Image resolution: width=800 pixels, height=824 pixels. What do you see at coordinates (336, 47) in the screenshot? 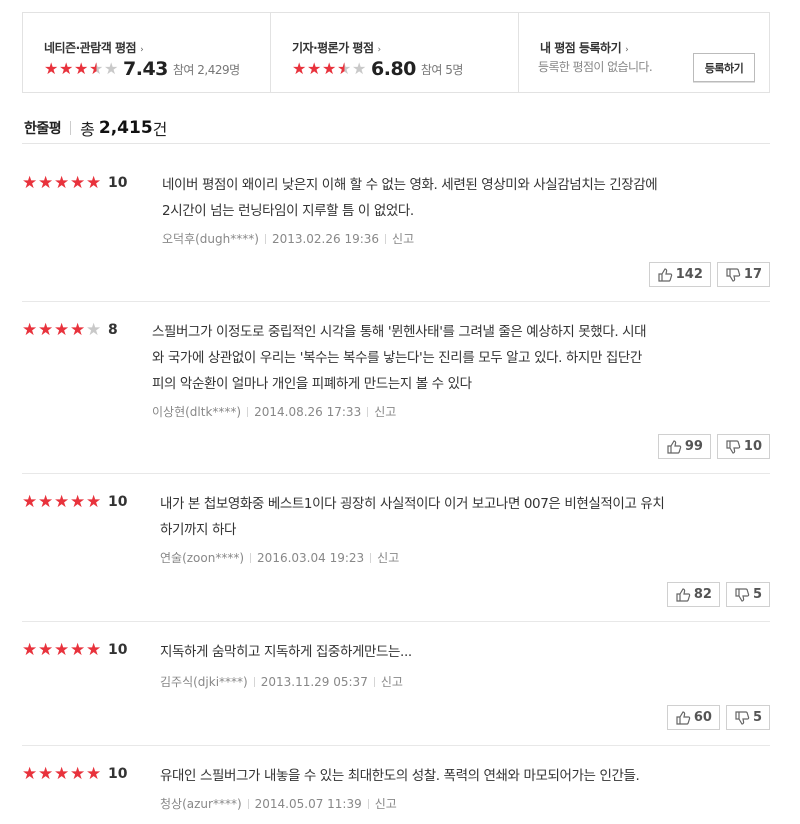
I see `critic-rating-title: 기자·평론가 평점 ›` at bounding box center [336, 47].